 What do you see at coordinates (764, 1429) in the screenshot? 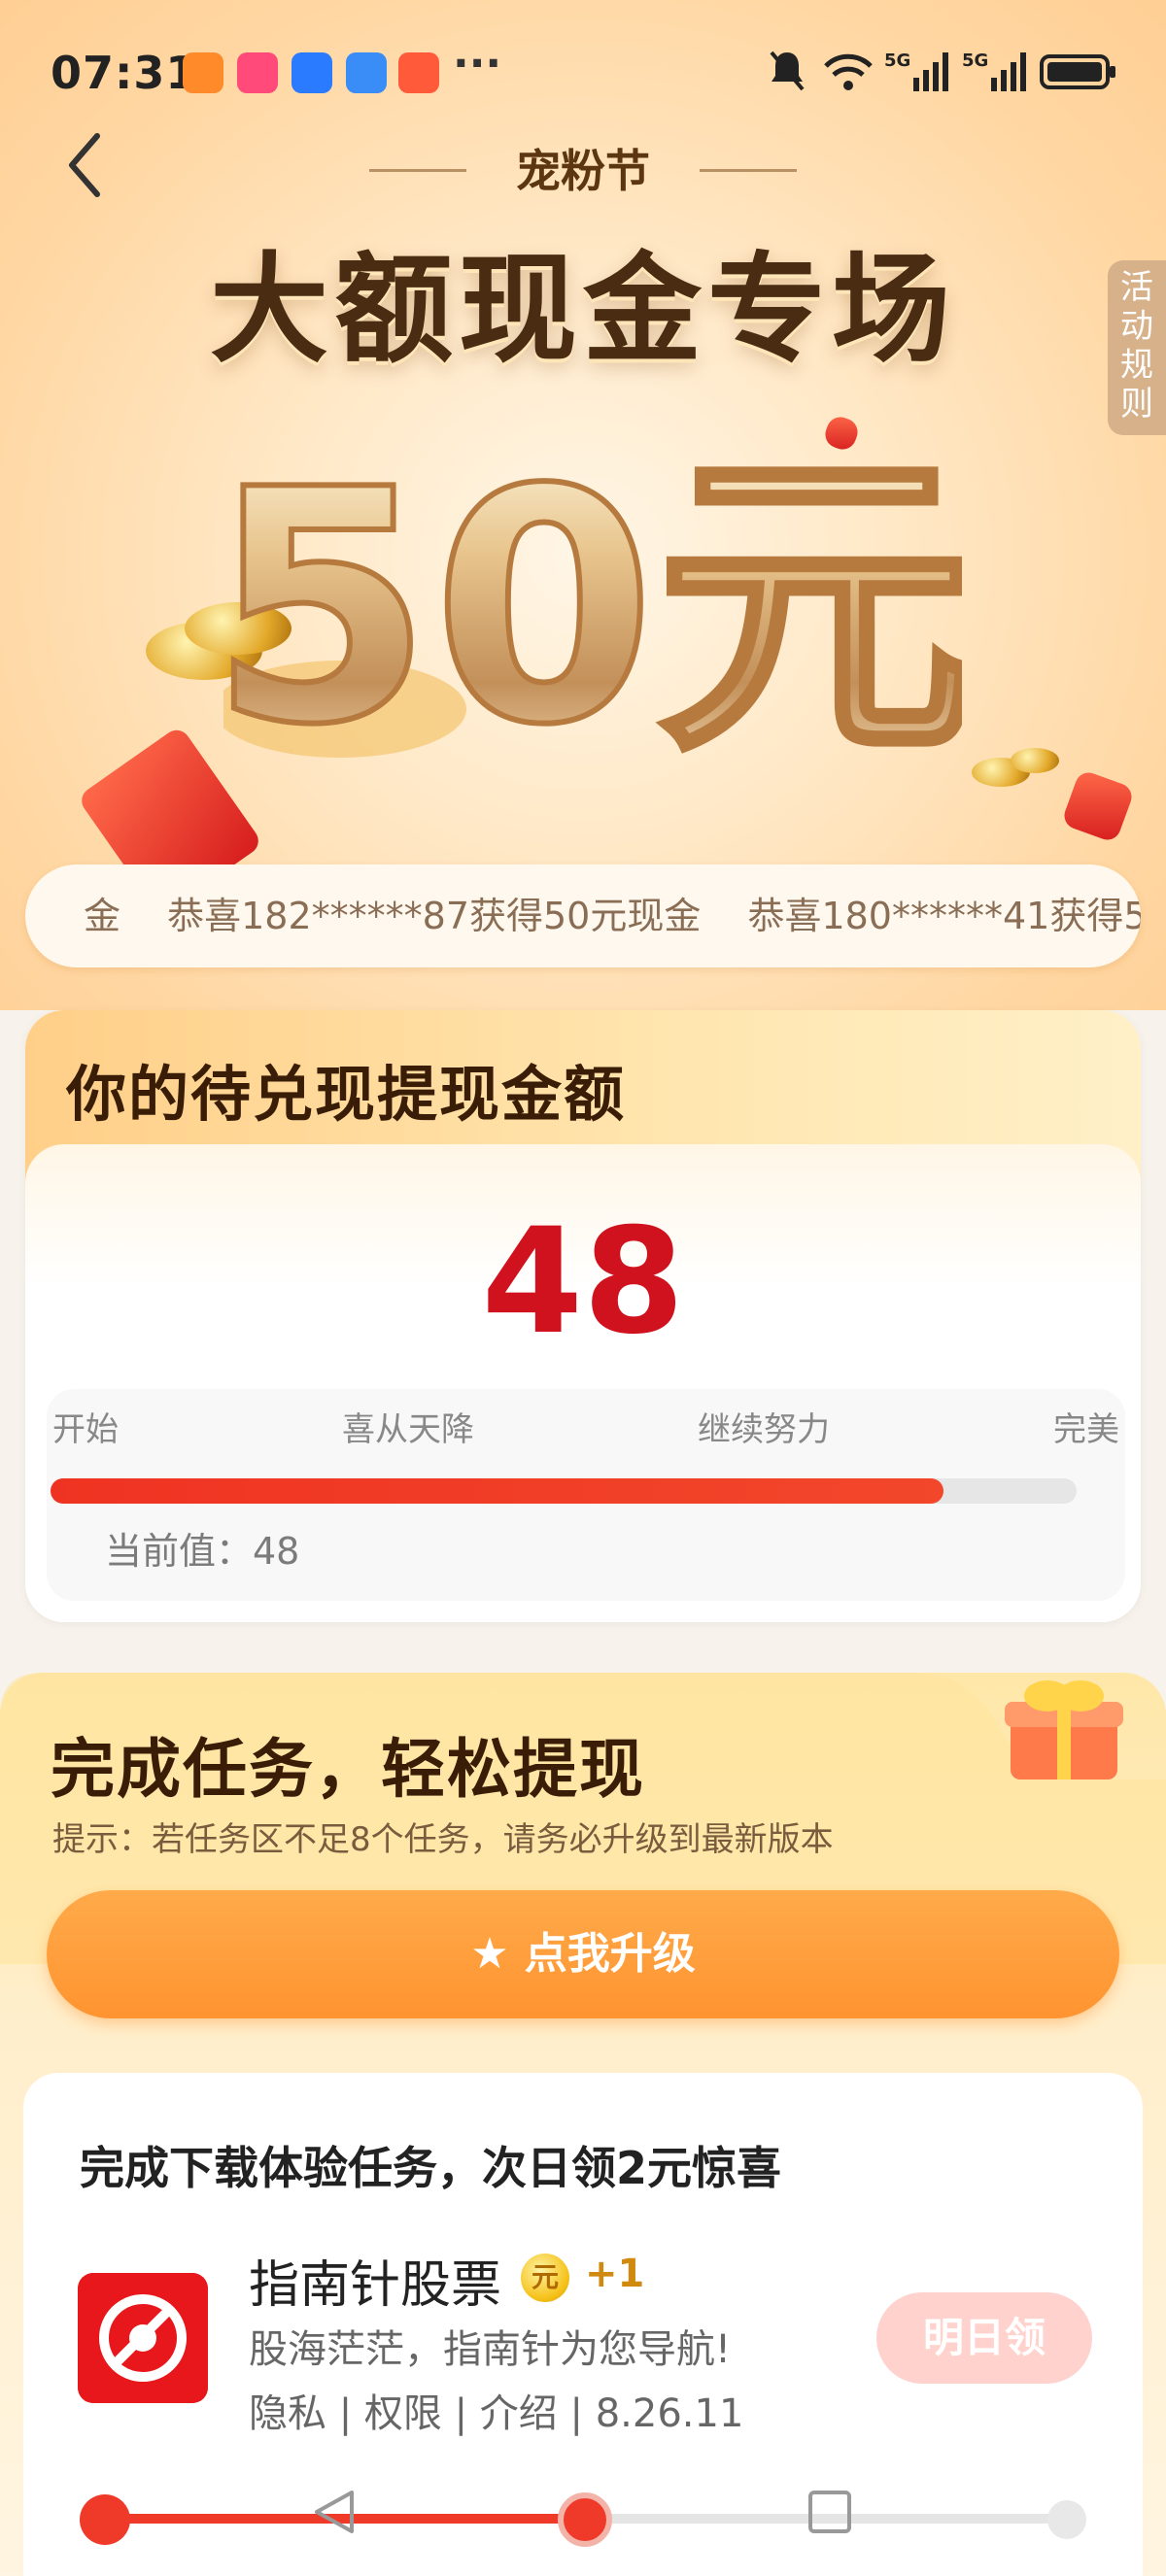
I see `milestone-keep-going: 继续努力` at bounding box center [764, 1429].